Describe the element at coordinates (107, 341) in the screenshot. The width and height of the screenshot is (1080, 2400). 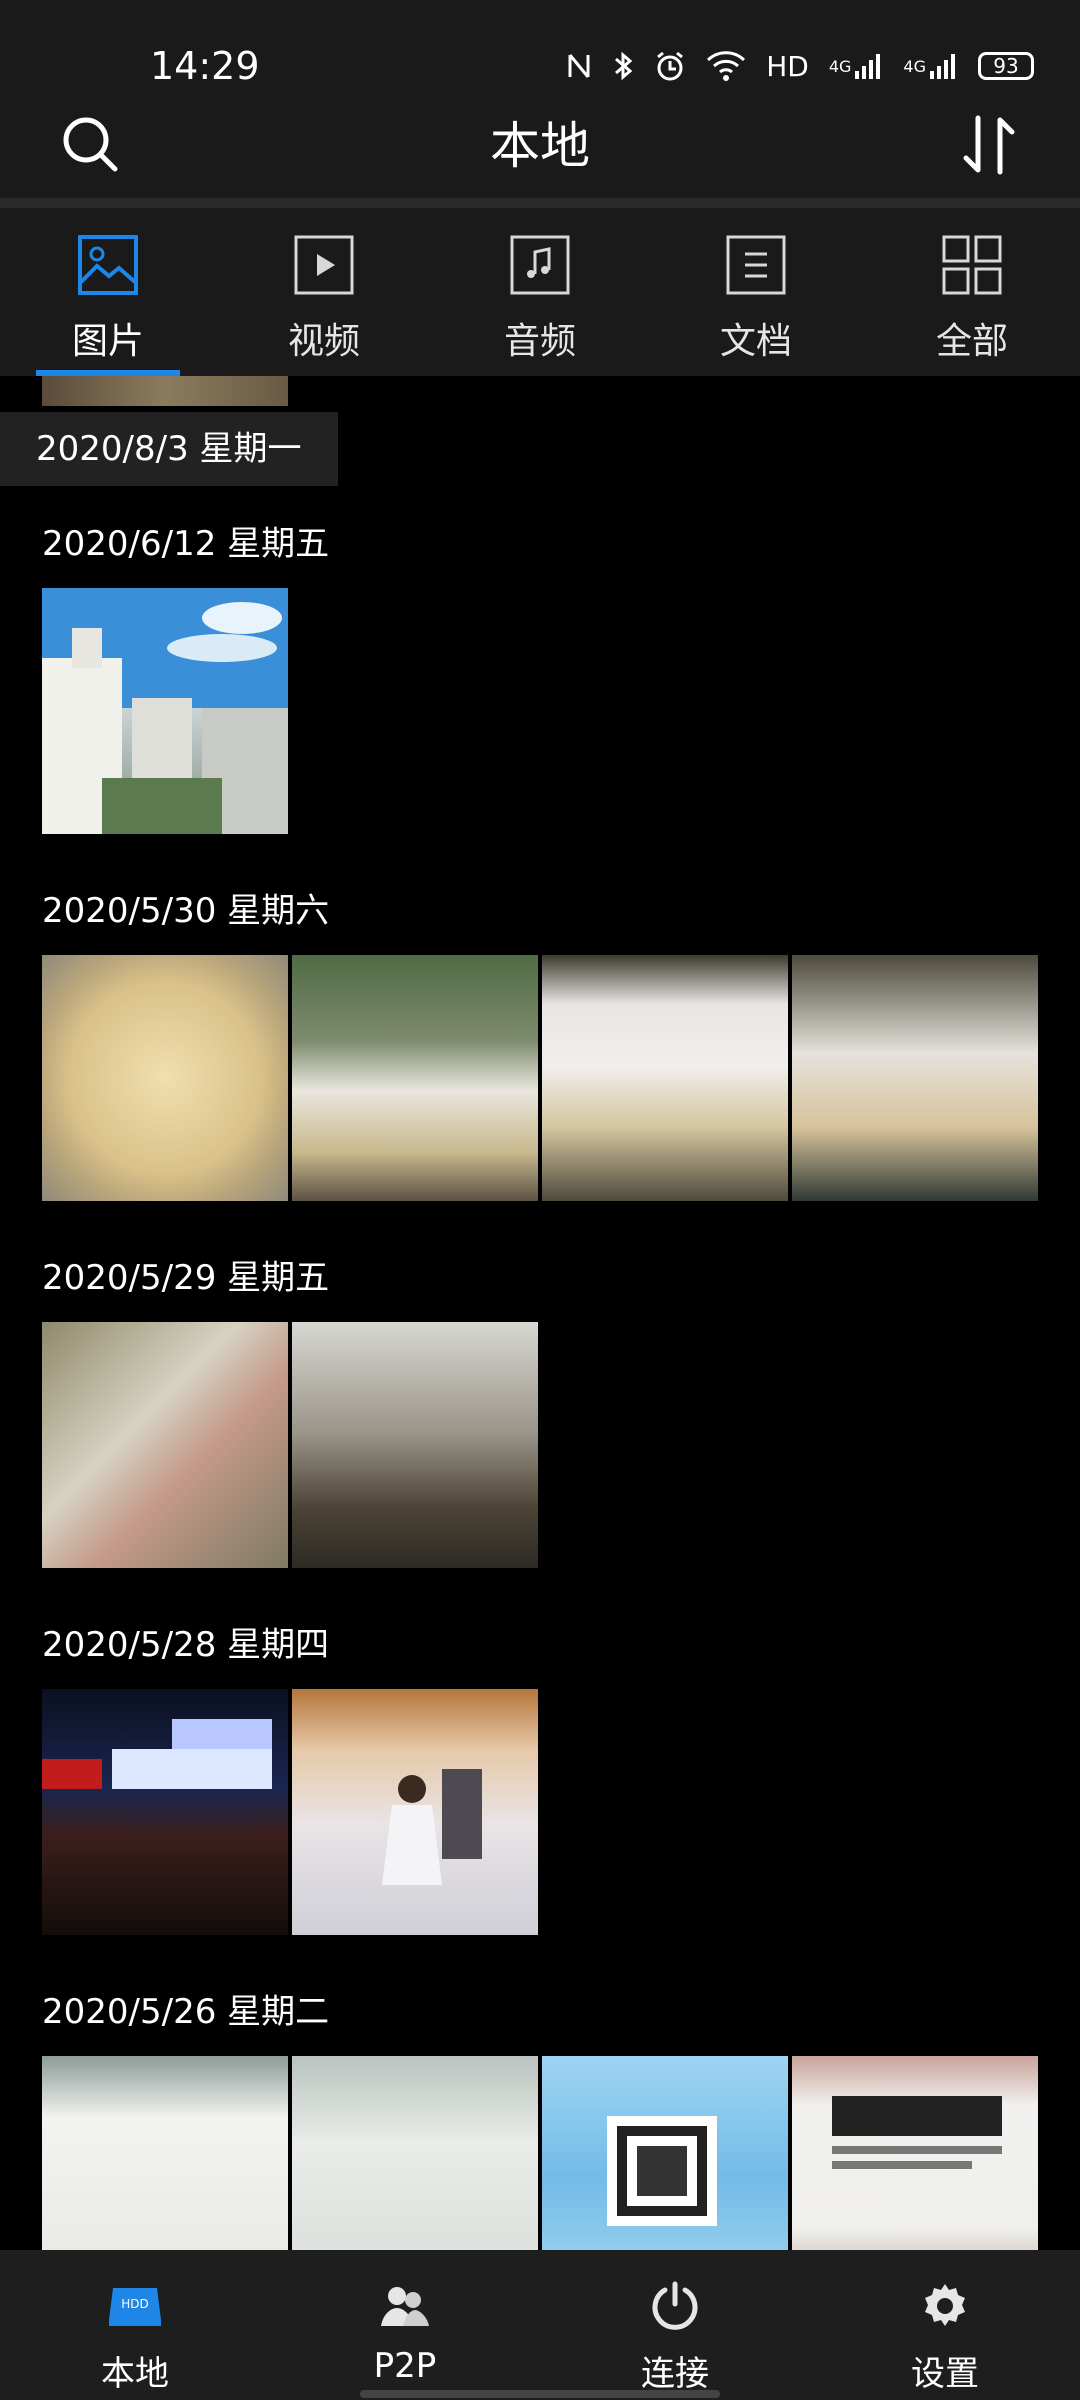
I see `tab-label: 图片` at that location.